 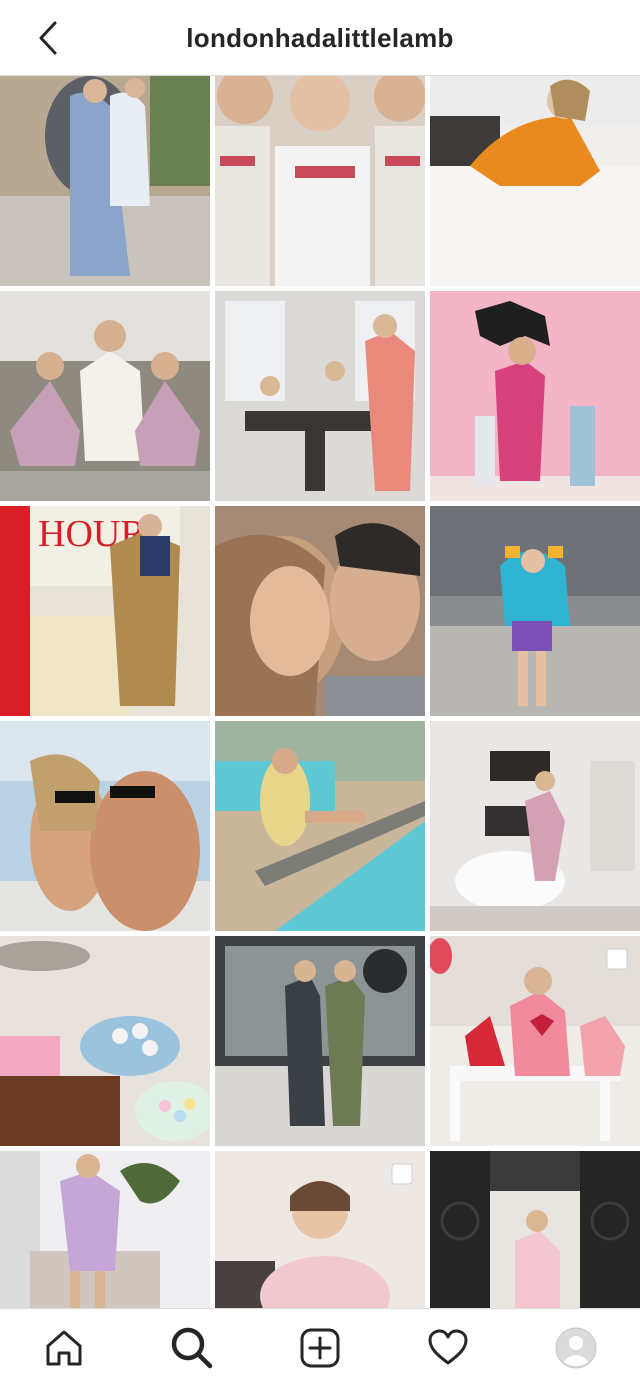 I want to click on home-icon, so click(x=64, y=1347).